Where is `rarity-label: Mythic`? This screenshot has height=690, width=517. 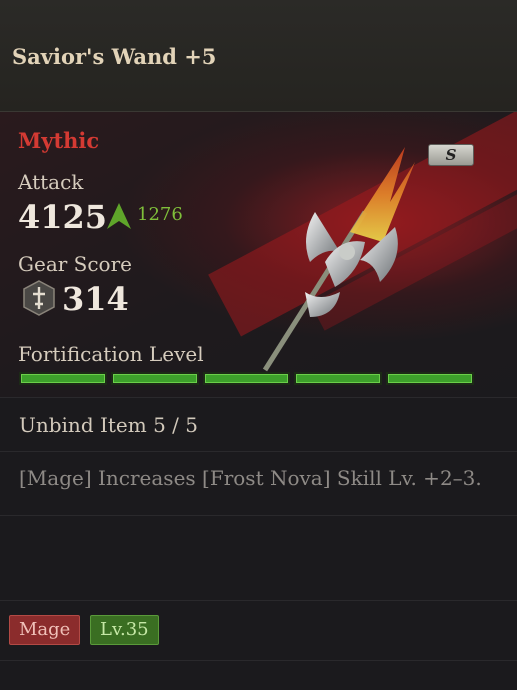
rarity-label: Mythic is located at coordinates (59, 140).